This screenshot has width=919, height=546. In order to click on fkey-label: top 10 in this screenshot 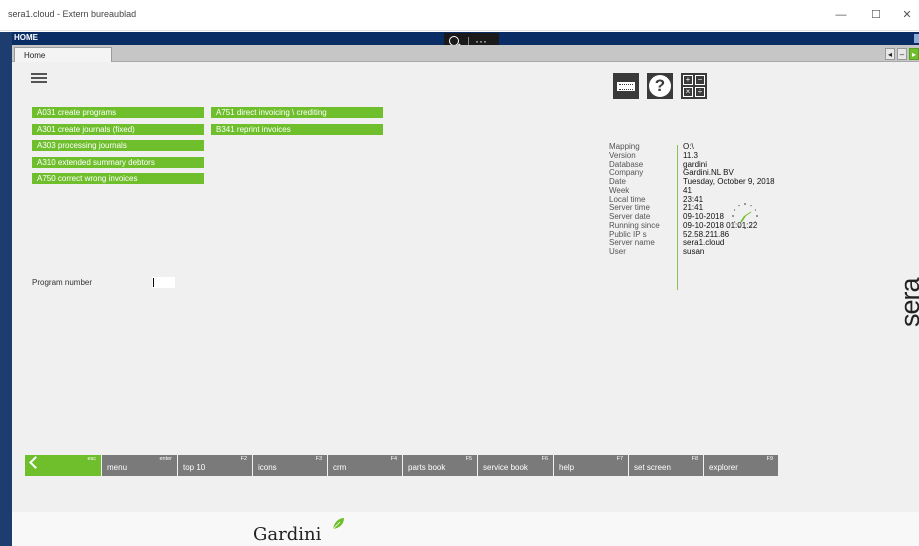, I will do `click(194, 467)`.